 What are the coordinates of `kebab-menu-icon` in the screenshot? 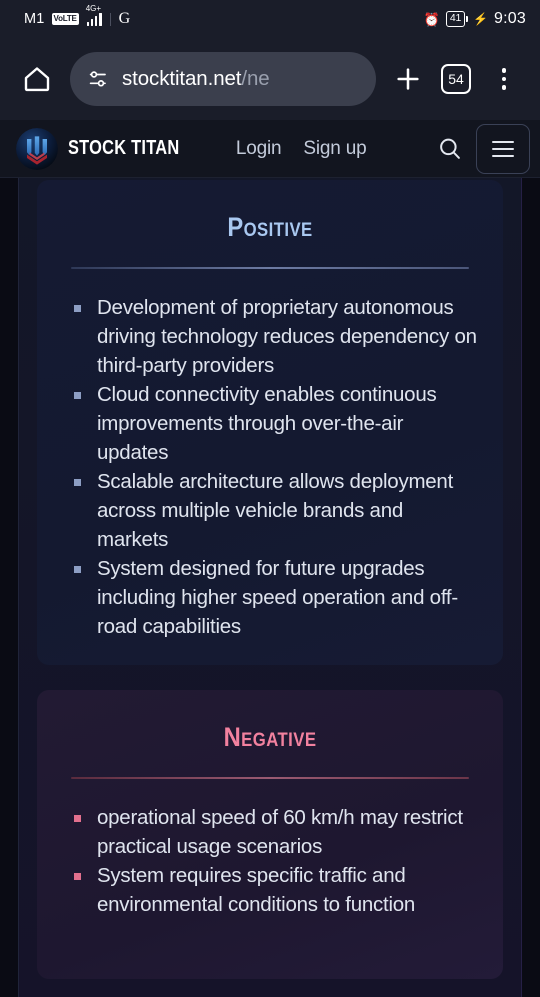 It's located at (504, 79).